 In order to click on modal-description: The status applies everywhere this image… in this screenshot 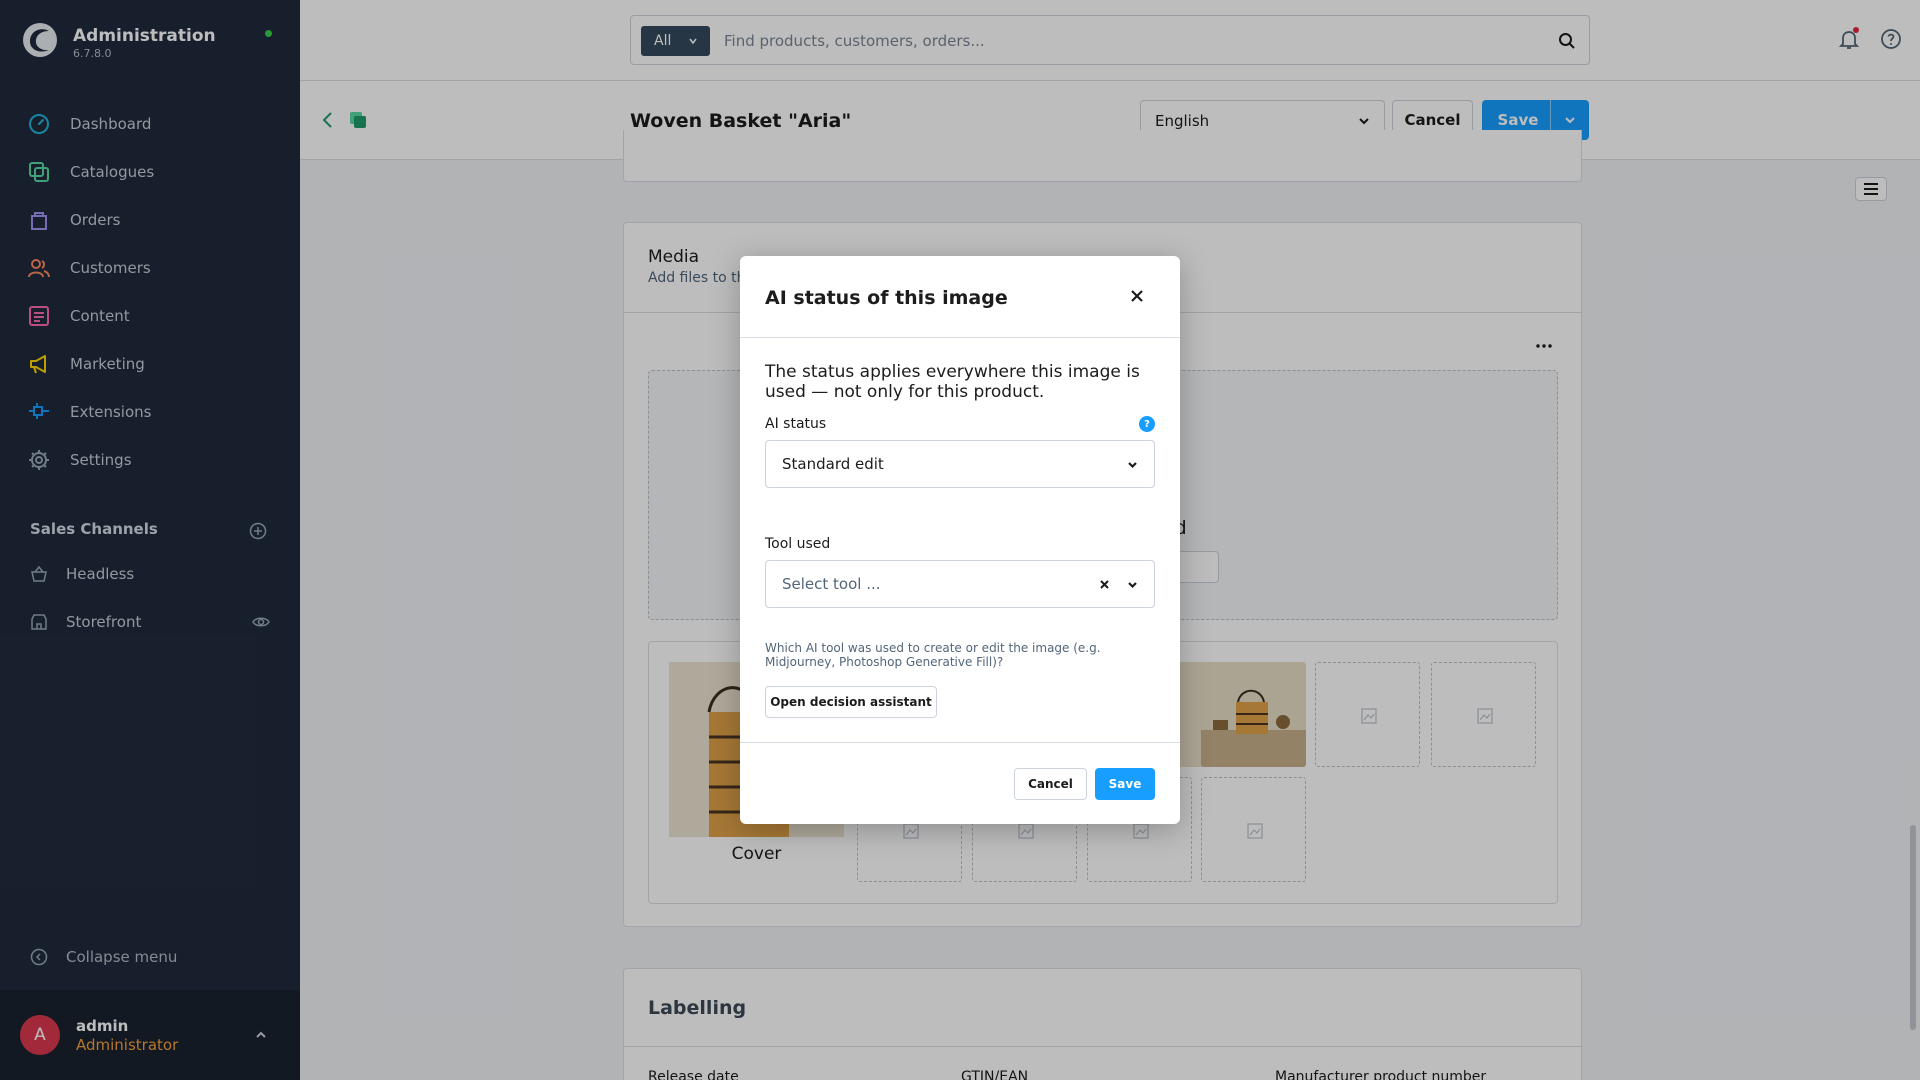, I will do `click(952, 382)`.